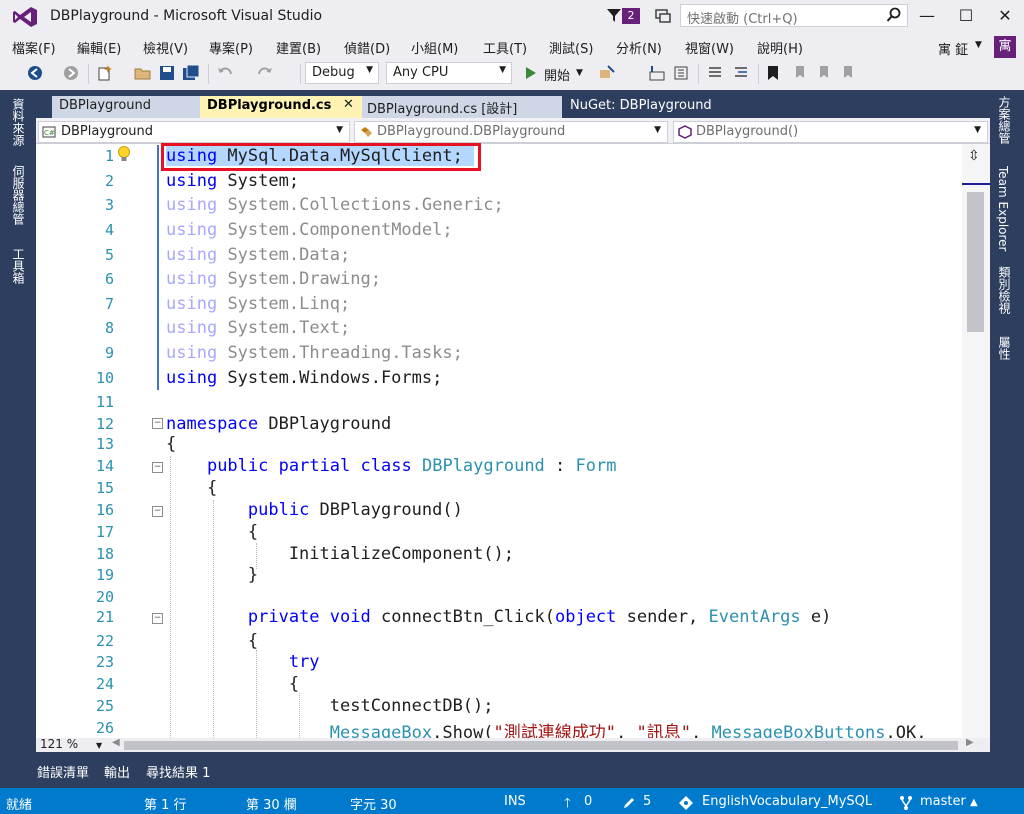 This screenshot has height=814, width=1024. I want to click on menu-help: 說明(H), so click(780, 47).